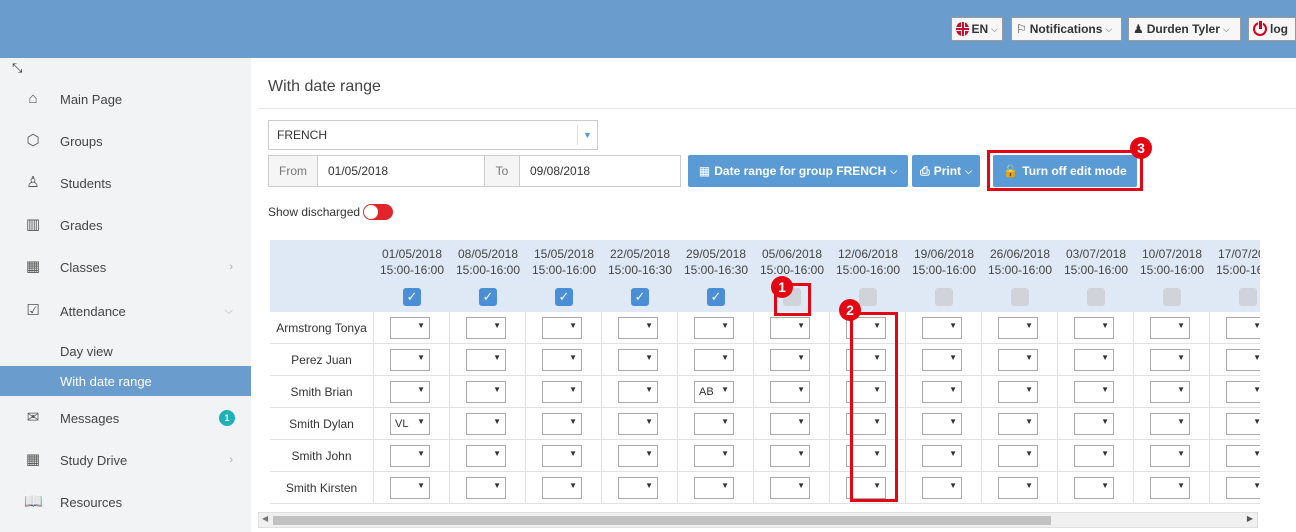 This screenshot has width=1296, height=532. Describe the element at coordinates (125, 351) in the screenshot. I see `sidebar-item-day-view: Day view` at that location.